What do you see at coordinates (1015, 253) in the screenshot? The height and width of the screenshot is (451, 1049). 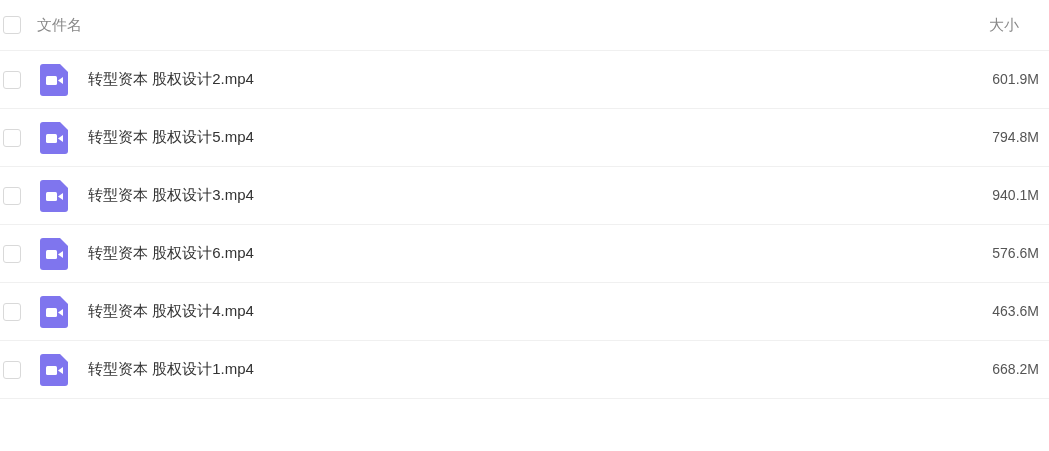 I see `file-size: 576.6M` at bounding box center [1015, 253].